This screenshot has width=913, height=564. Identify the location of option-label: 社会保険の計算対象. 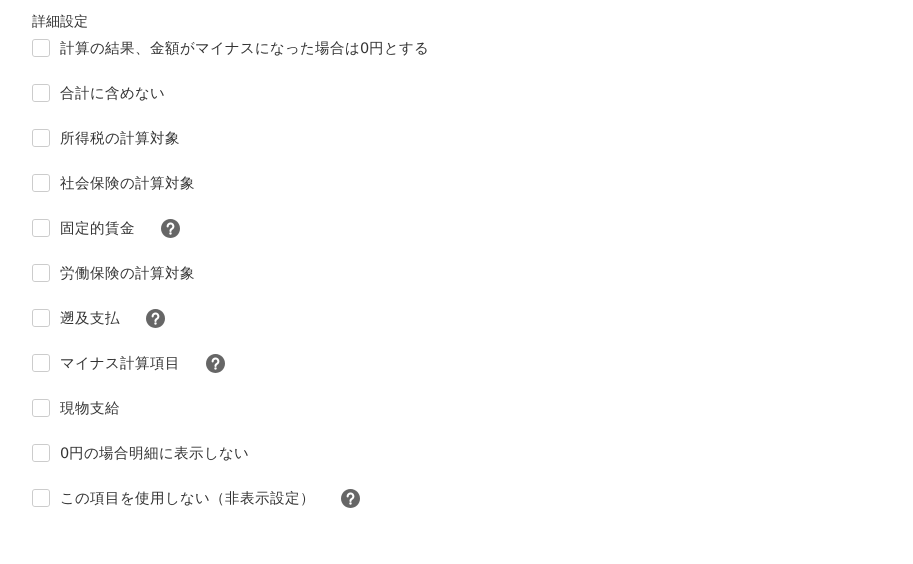
(127, 183).